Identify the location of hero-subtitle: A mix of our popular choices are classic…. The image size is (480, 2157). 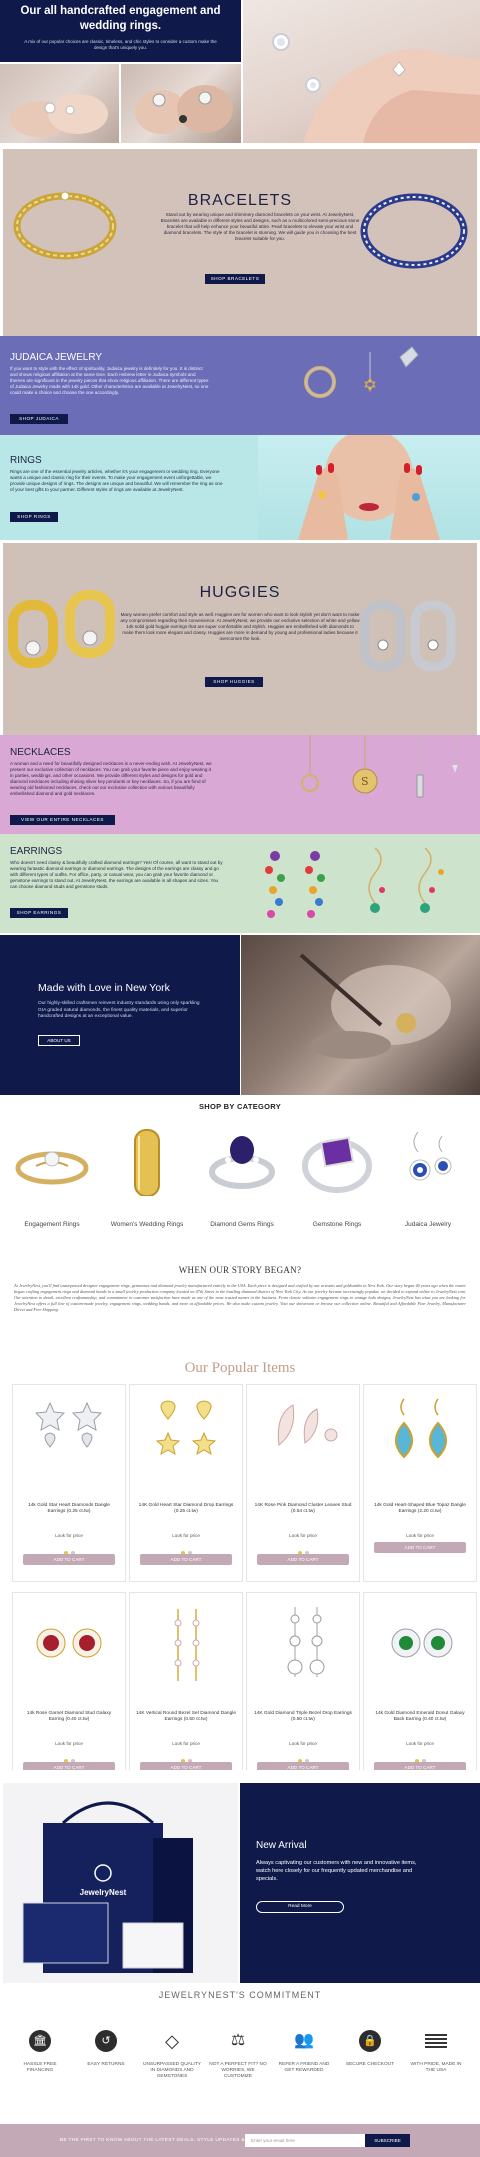
(120, 44).